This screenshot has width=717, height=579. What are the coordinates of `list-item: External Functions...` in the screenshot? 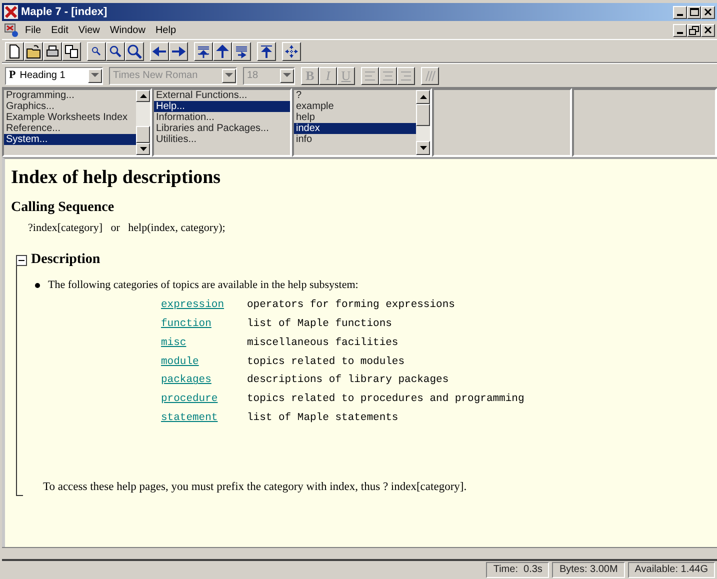 It's located at (222, 95).